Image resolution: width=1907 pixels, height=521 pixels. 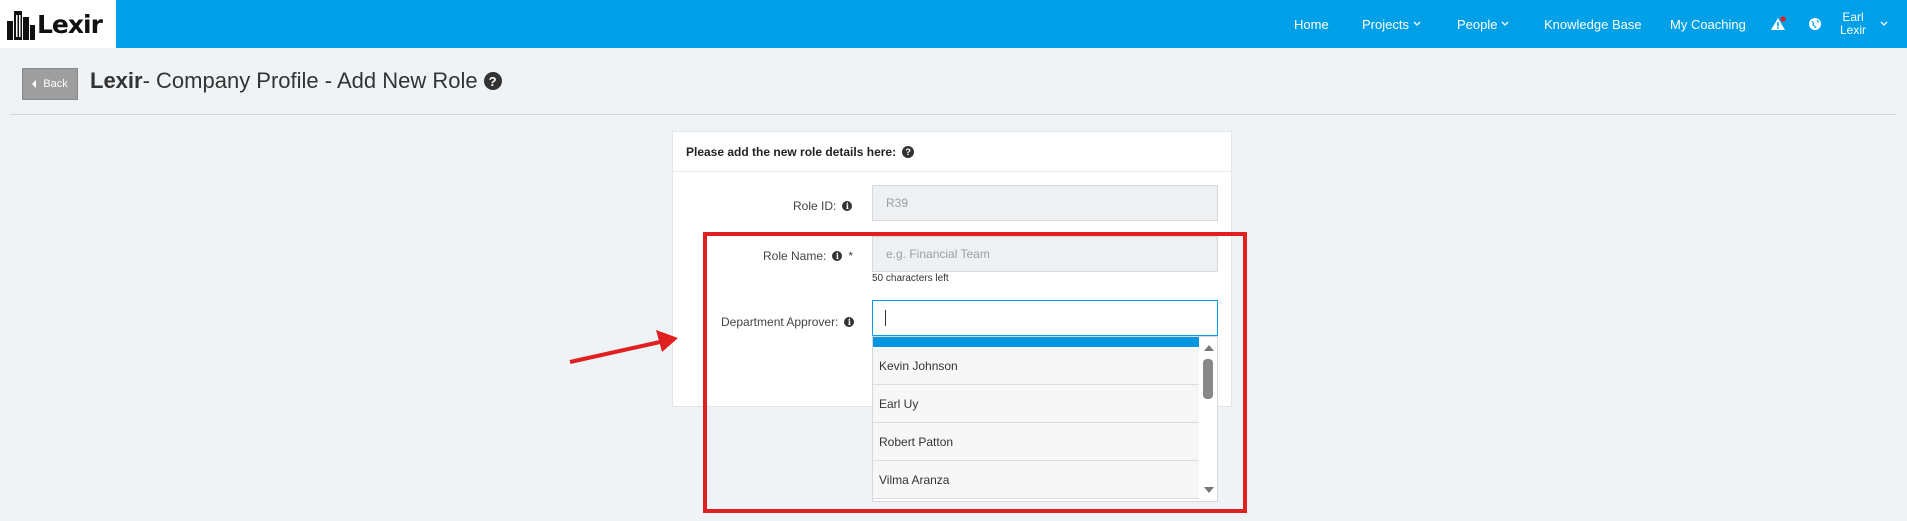 I want to click on nav-knowledge-base-label: Knowledge Base, so click(x=1593, y=24).